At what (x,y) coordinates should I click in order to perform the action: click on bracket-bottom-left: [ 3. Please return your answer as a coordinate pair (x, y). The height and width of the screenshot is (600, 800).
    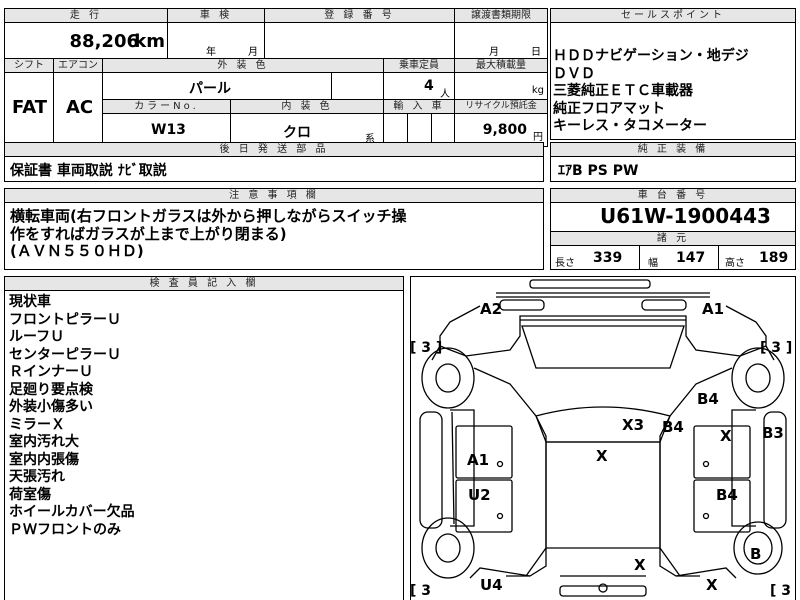
    Looking at the image, I should click on (421, 591).